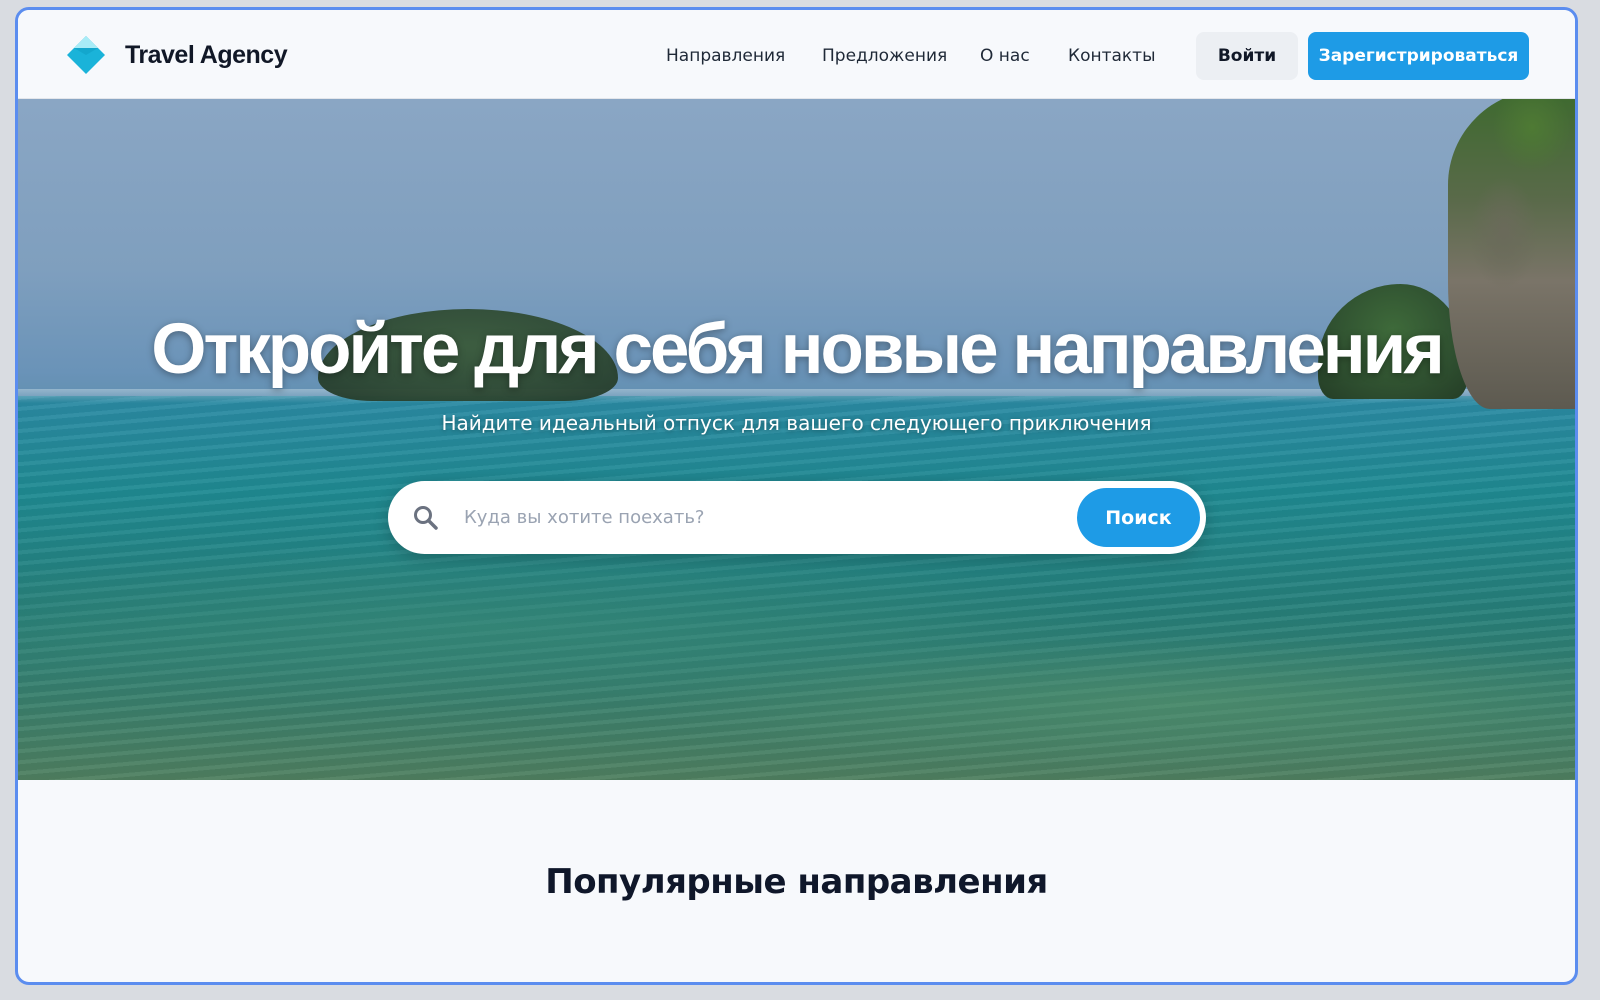  Describe the element at coordinates (1247, 56) in the screenshot. I see `login-button: Войти` at that location.